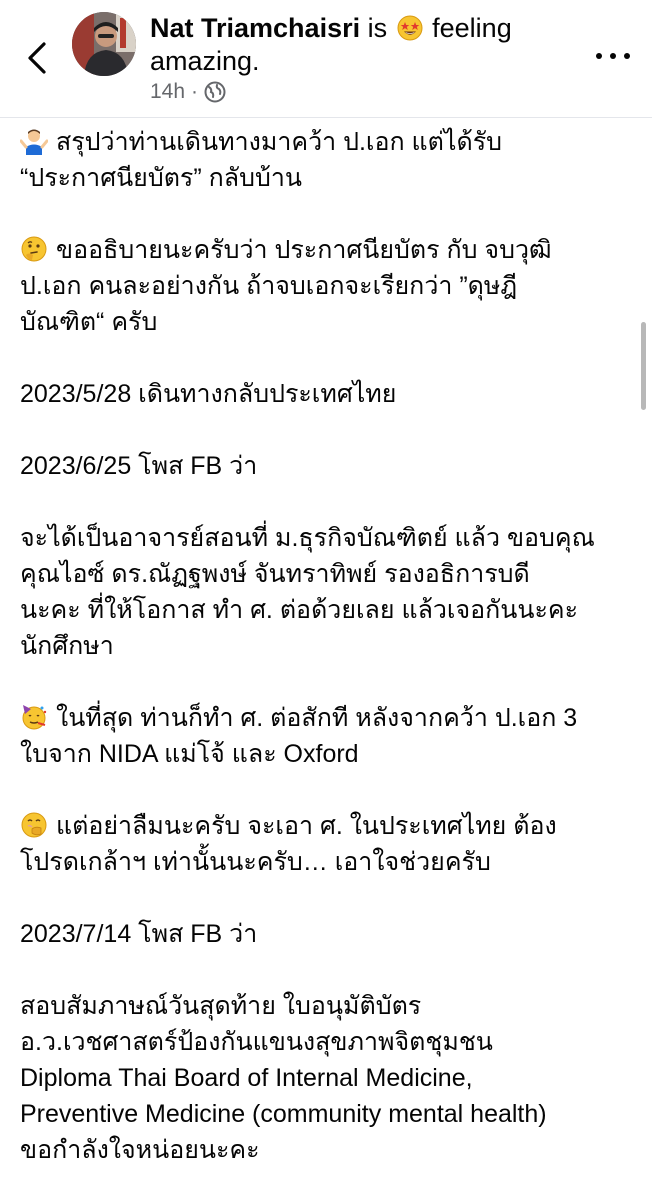 The image size is (652, 1204). I want to click on post-text: ใบจาก NIDA แม่โจ้ และ Oxford, so click(189, 754).